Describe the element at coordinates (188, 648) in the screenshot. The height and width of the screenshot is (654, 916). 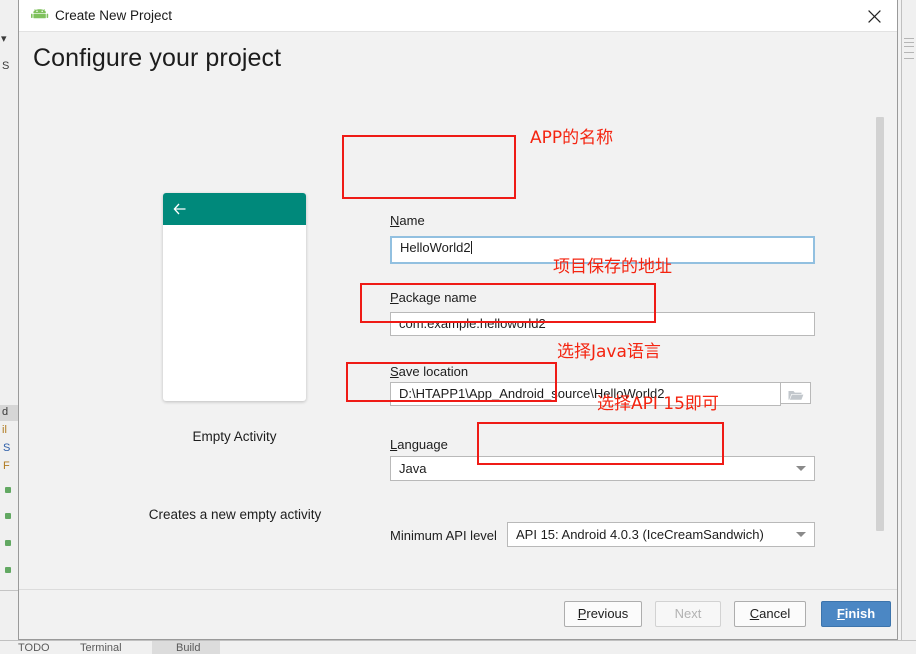
I see `ide-tab-build: Build` at that location.